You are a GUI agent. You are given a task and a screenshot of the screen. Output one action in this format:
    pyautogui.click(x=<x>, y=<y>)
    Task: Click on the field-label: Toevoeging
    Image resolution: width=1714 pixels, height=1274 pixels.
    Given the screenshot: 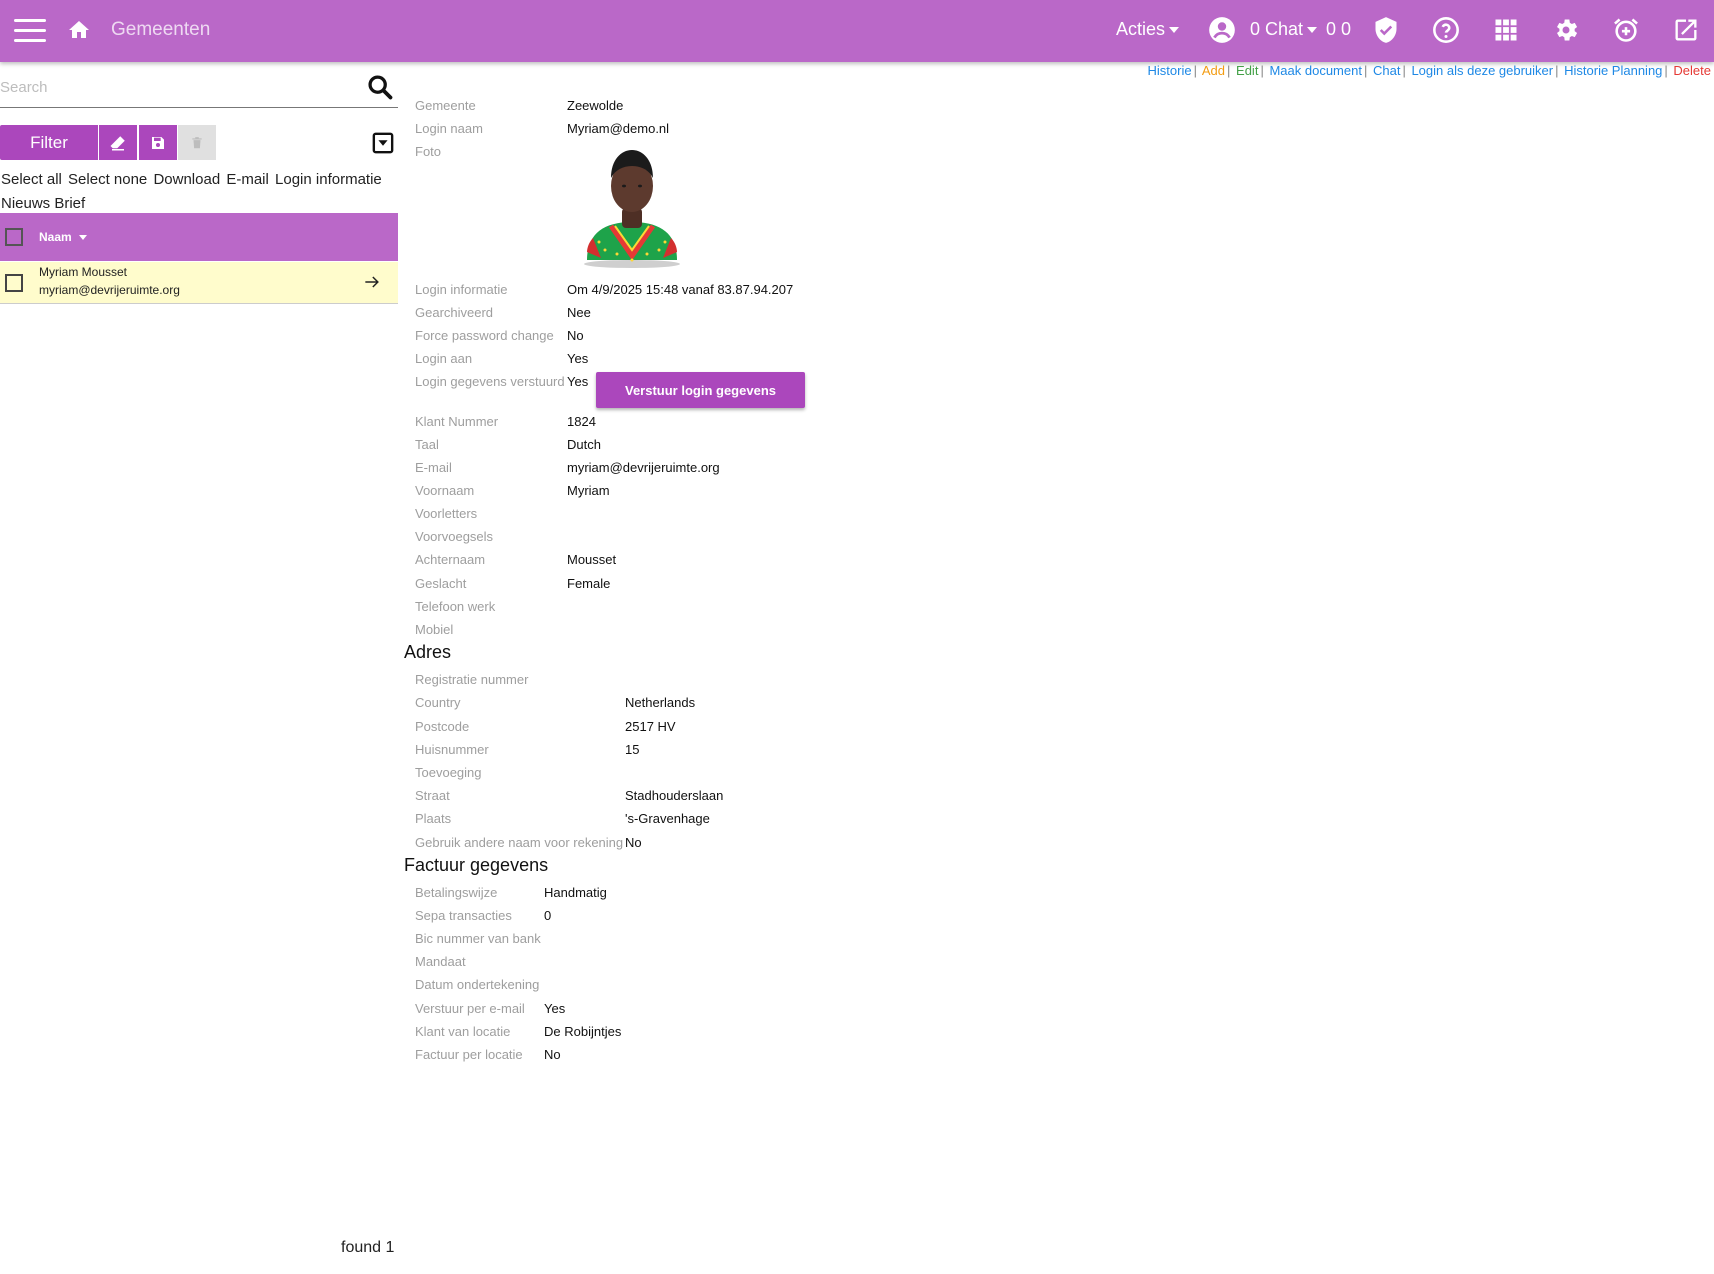 What is the action you would take?
    pyautogui.click(x=448, y=772)
    